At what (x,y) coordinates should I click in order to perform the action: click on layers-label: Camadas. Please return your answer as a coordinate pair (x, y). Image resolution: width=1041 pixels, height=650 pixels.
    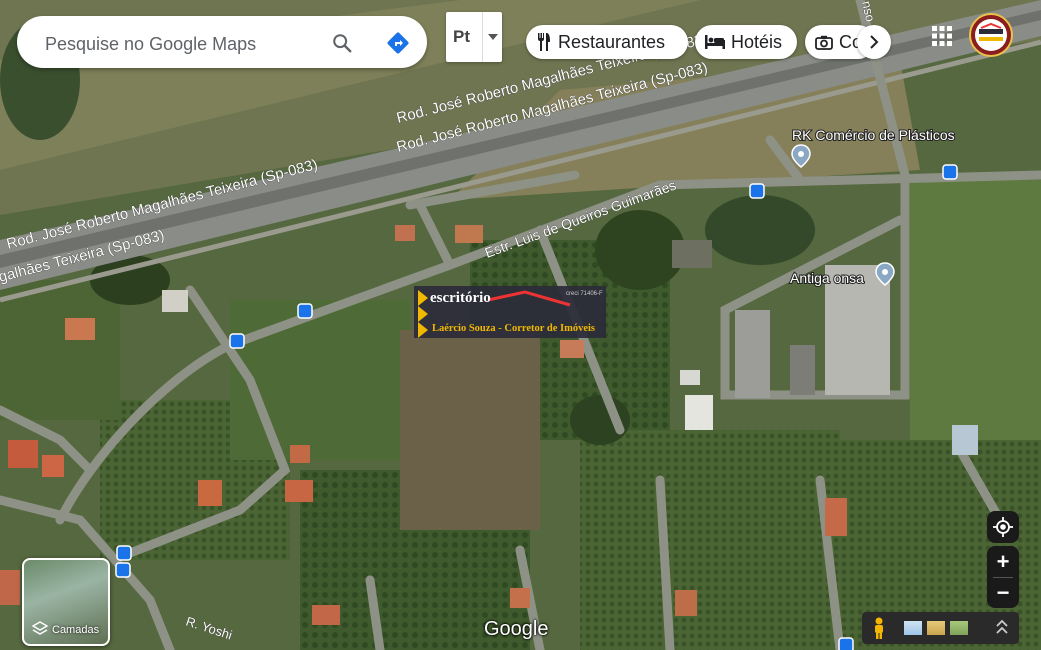
    Looking at the image, I should click on (76, 630).